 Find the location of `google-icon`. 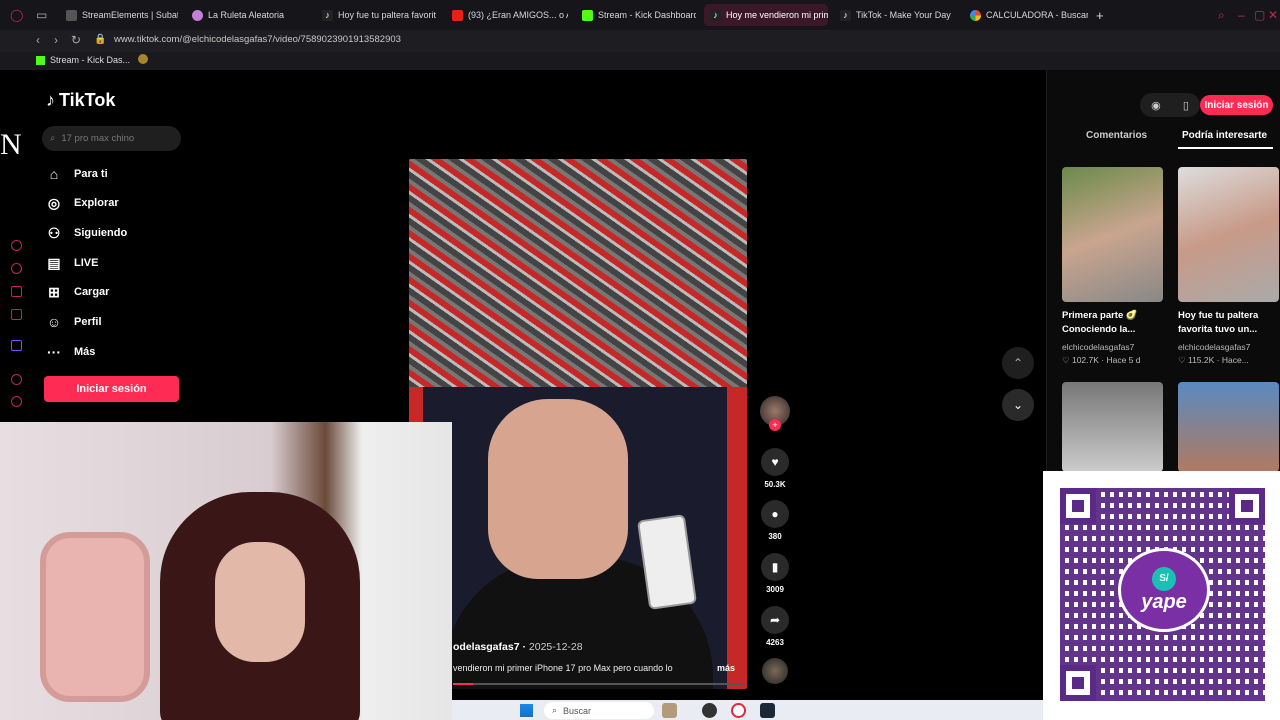

google-icon is located at coordinates (975, 15).